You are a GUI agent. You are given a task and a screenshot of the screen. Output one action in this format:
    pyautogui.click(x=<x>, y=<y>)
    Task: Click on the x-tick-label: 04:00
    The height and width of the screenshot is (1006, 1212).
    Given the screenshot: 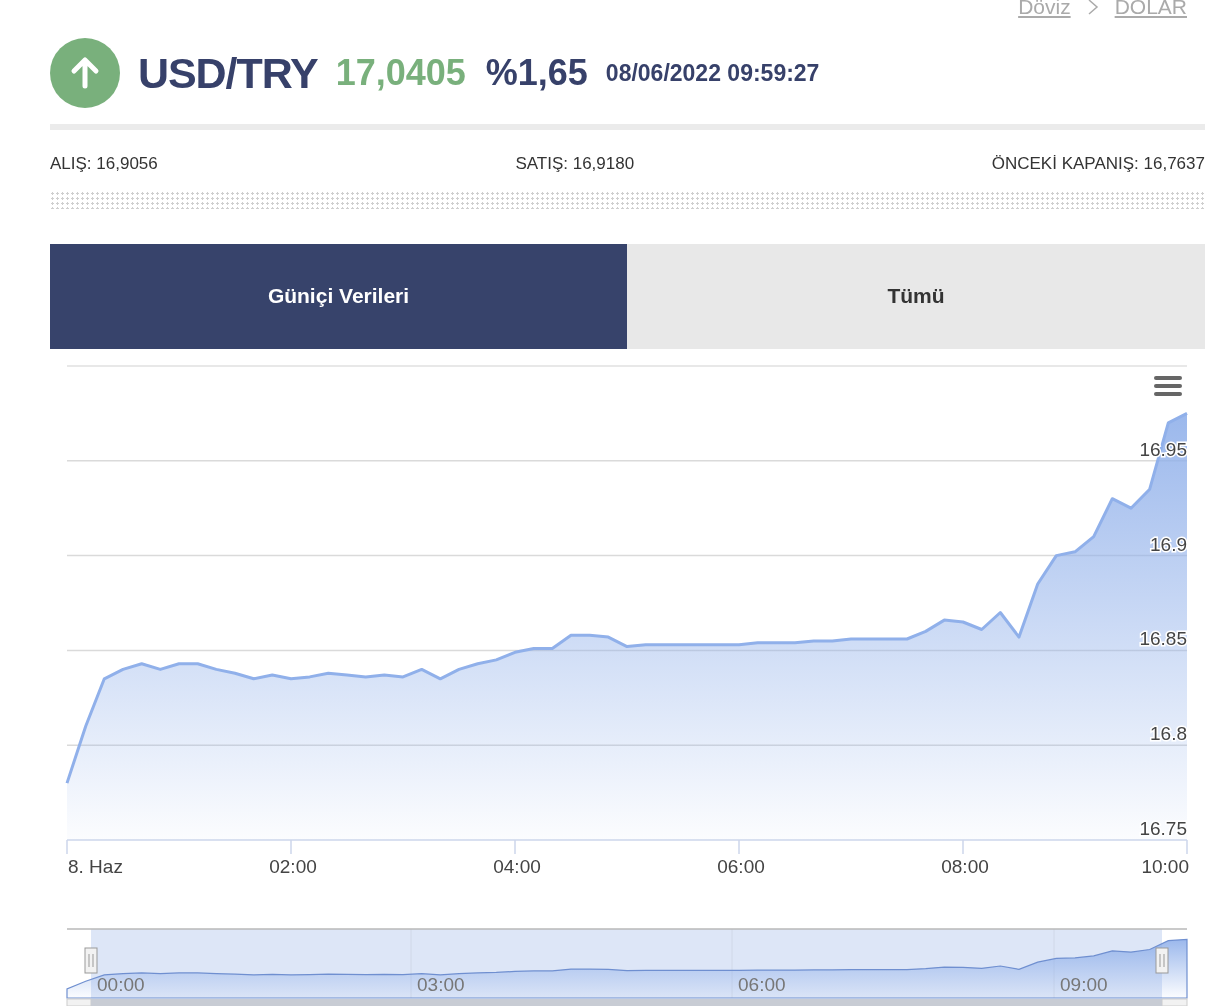 What is the action you would take?
    pyautogui.click(x=517, y=866)
    